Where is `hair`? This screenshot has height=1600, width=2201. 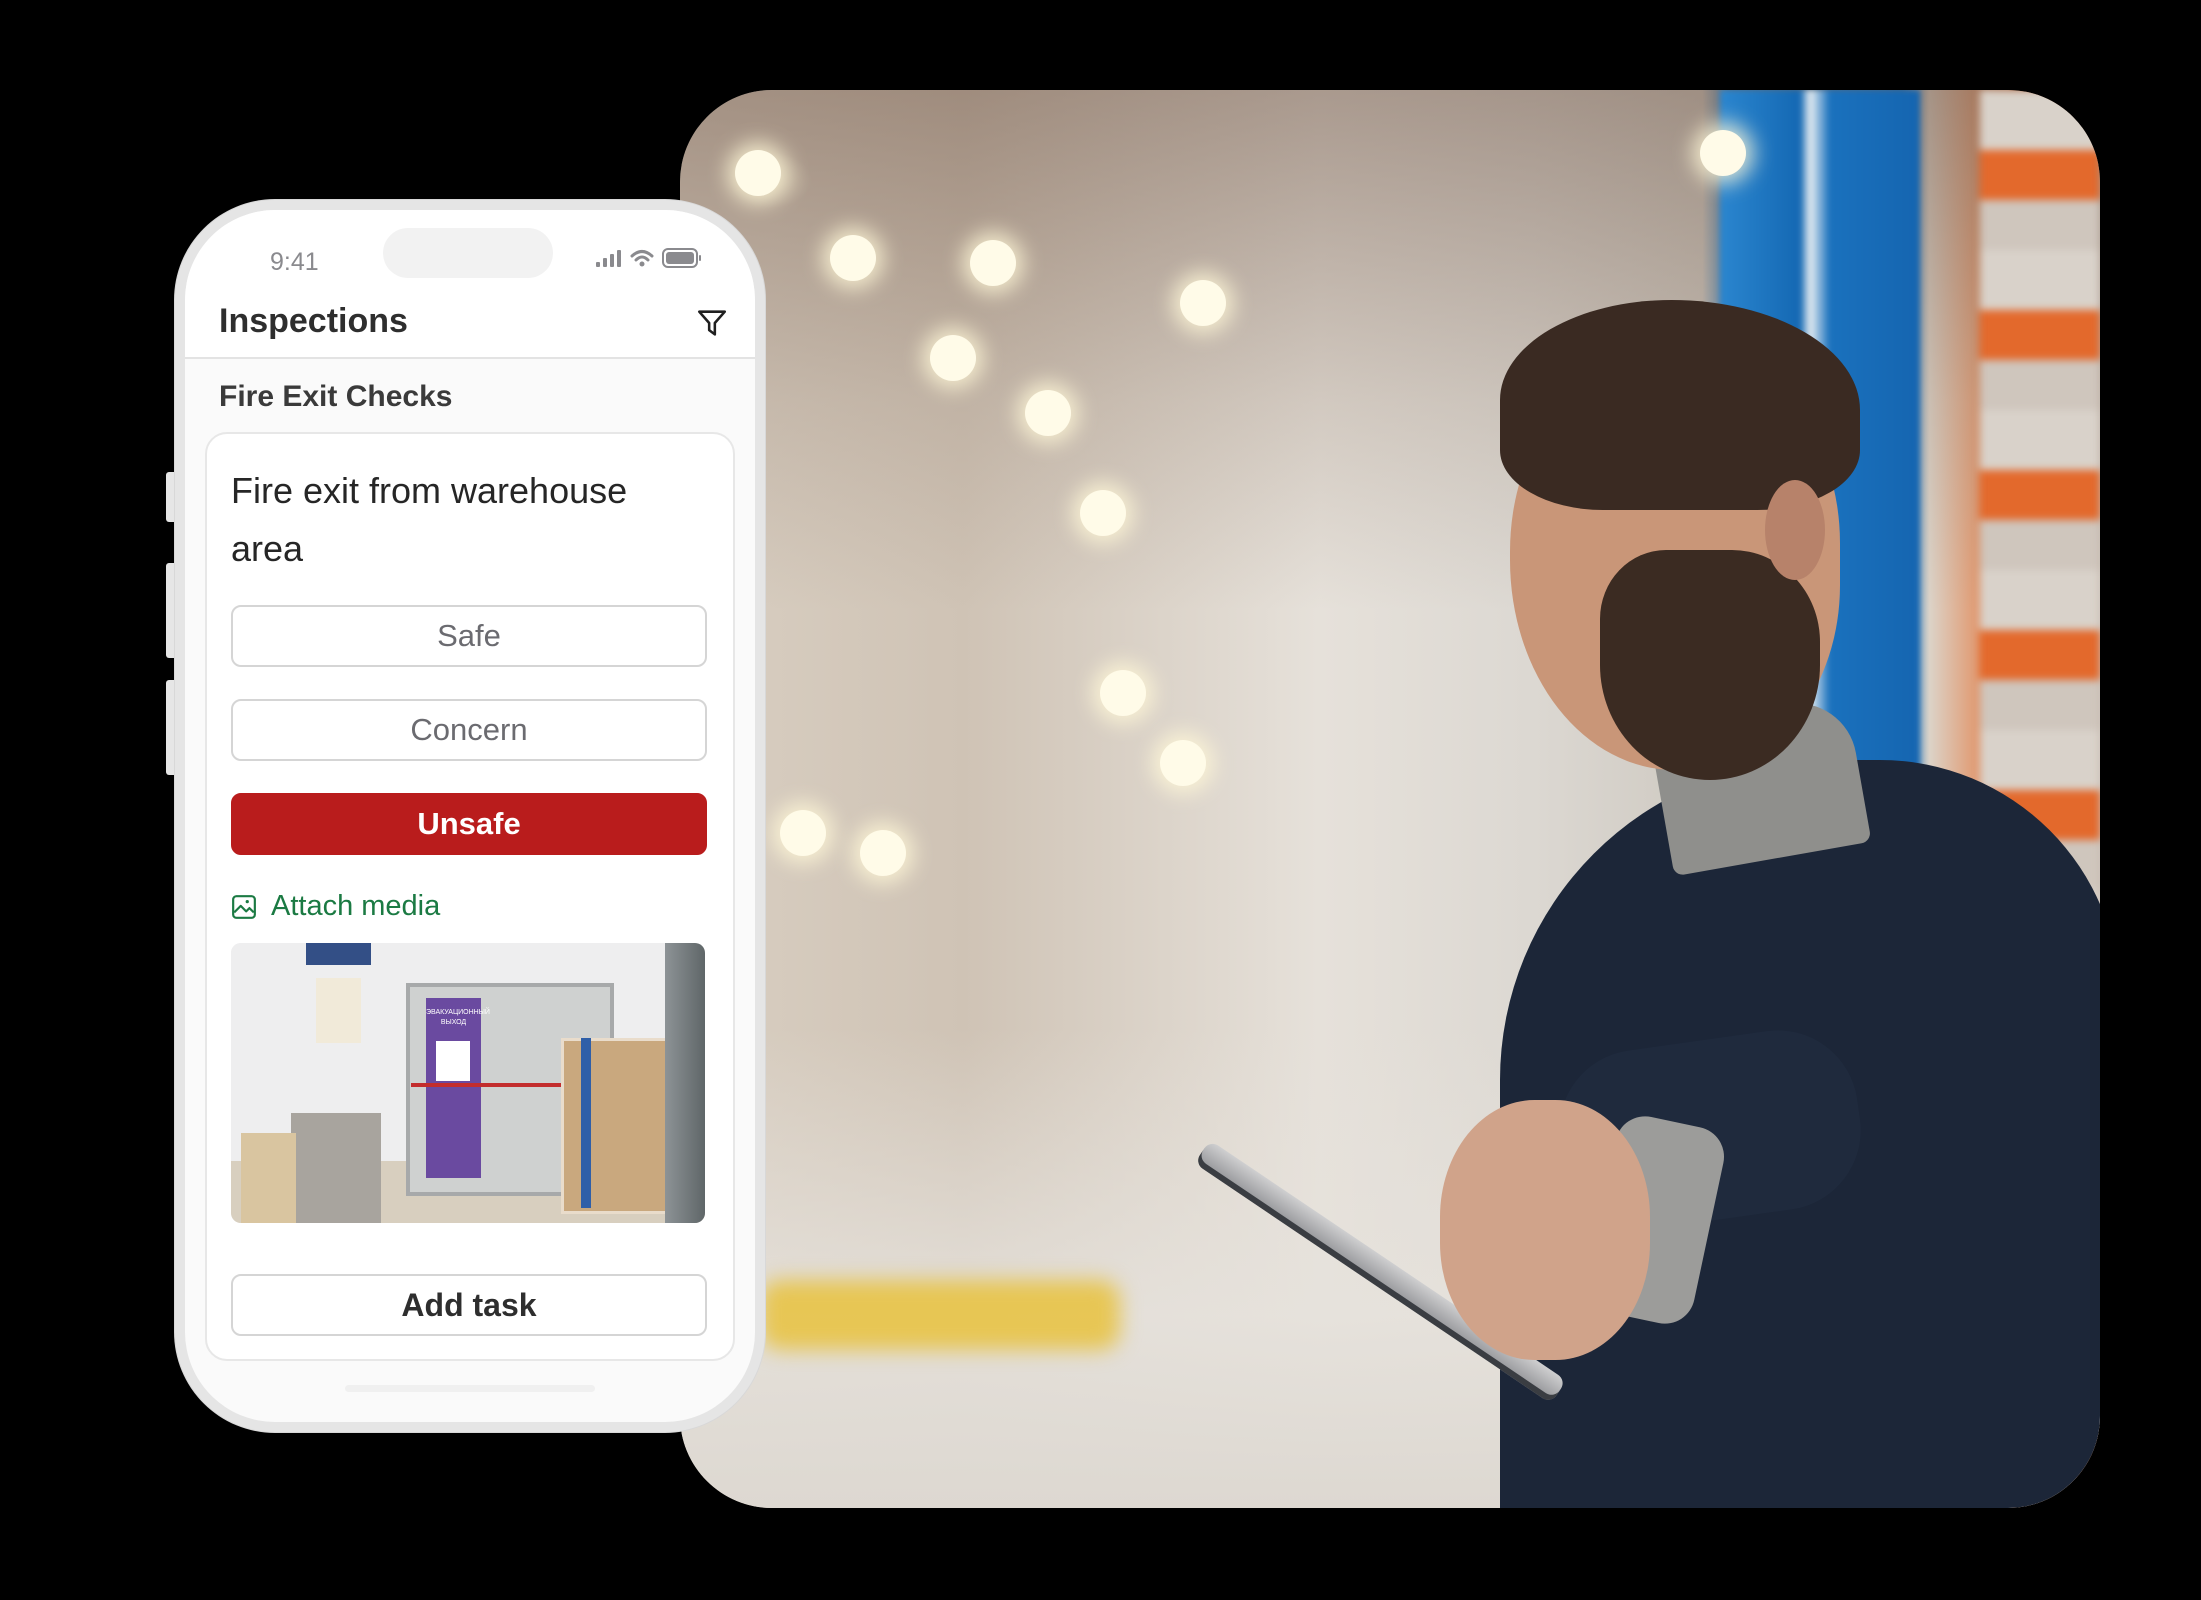 hair is located at coordinates (1680, 405).